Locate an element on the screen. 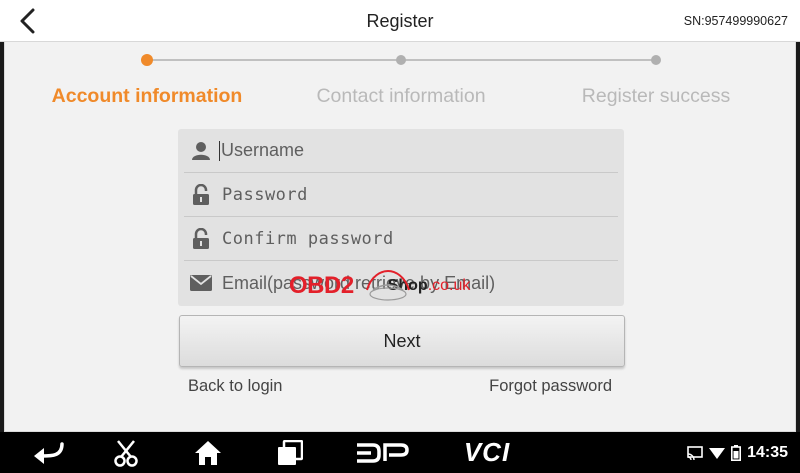 This screenshot has width=800, height=473. envelope-icon is located at coordinates (201, 283).